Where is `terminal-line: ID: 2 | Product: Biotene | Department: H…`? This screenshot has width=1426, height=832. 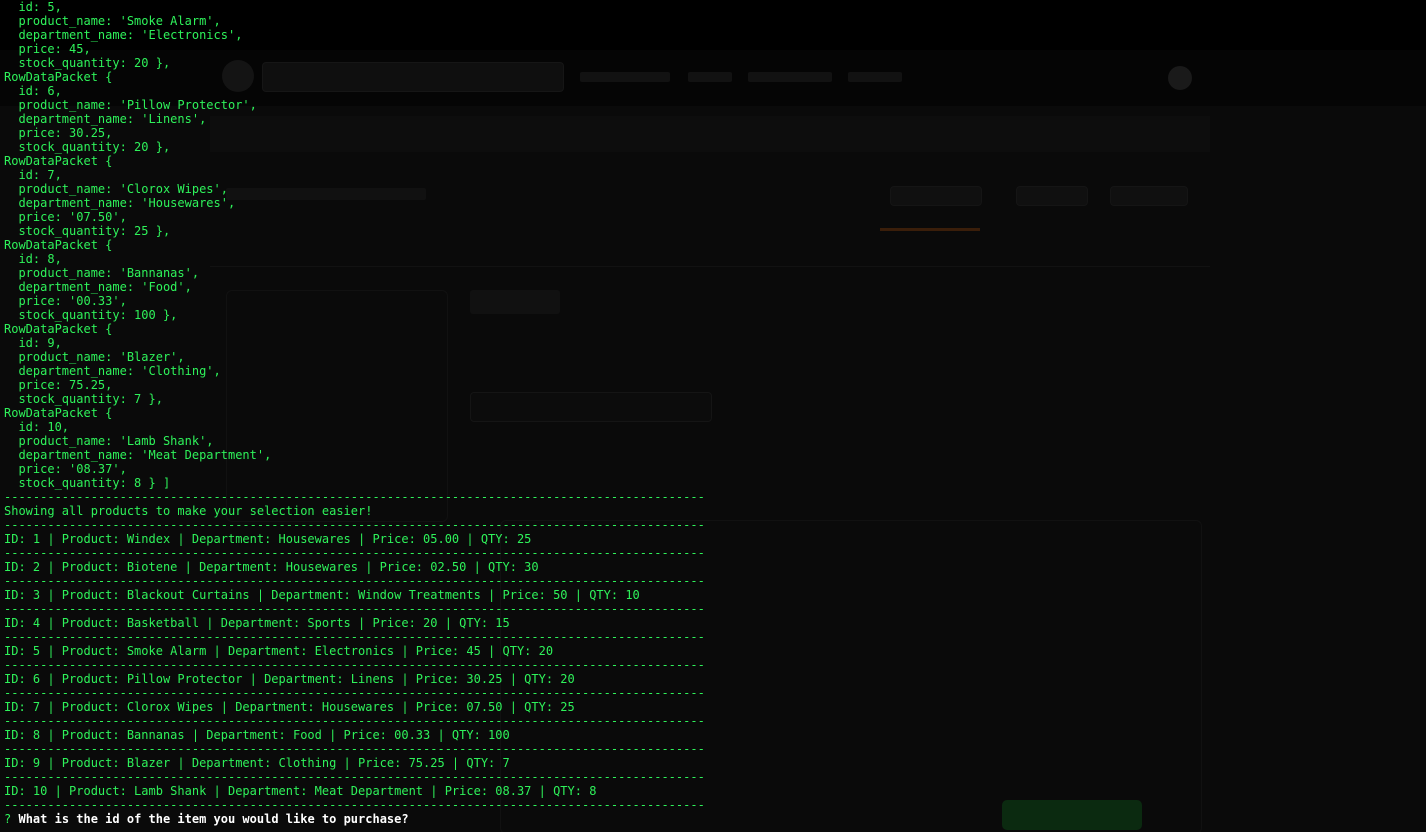
terminal-line: ID: 2 | Product: Biotene | Department: H… is located at coordinates (271, 567).